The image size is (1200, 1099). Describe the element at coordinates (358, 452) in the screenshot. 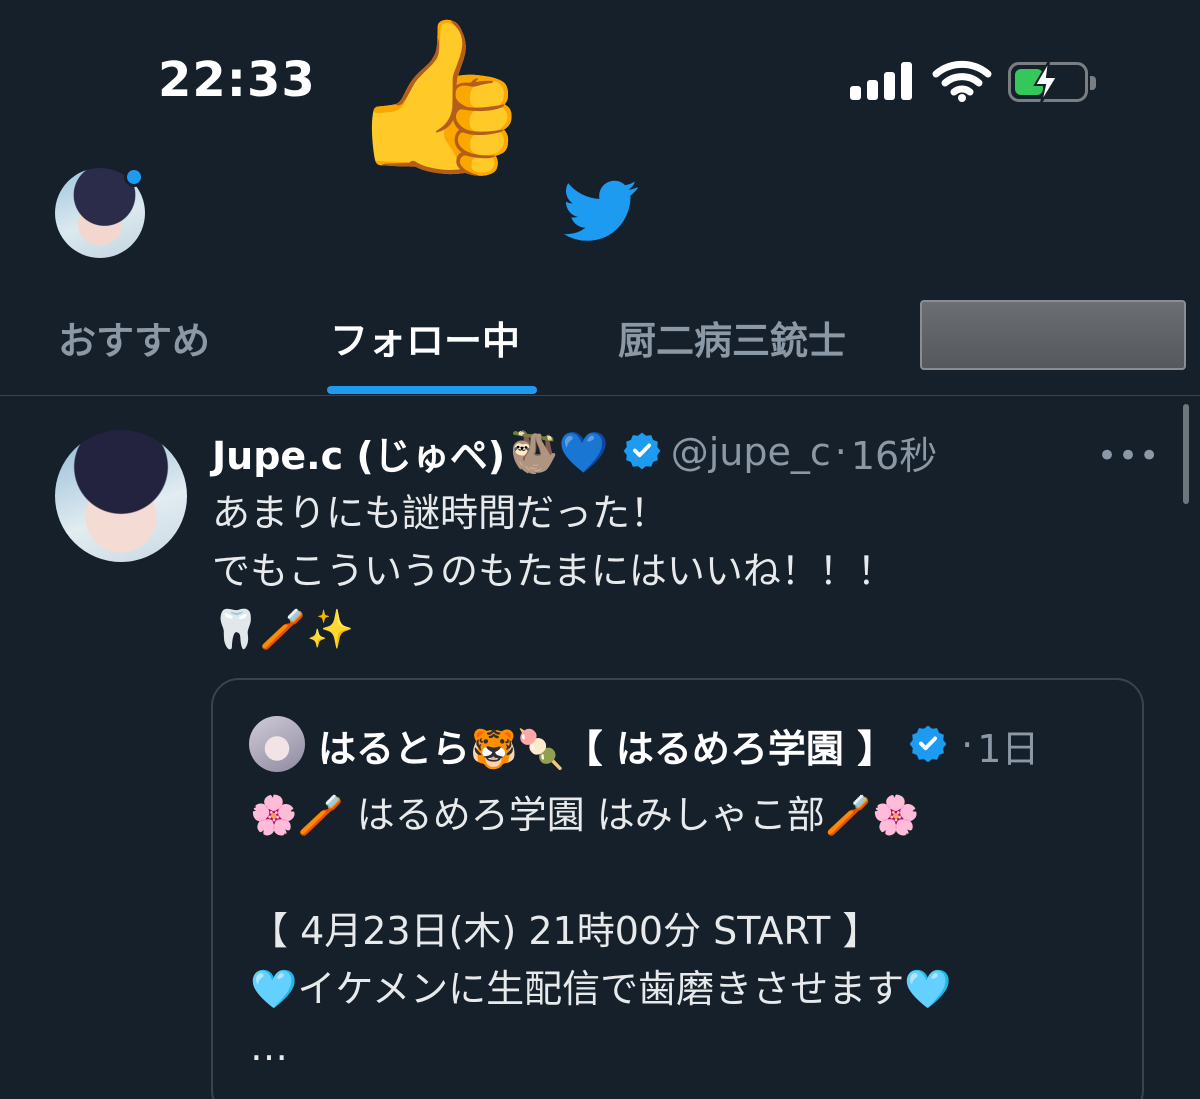

I see `tweet-author-name: Jupe.c (じゅペ)` at that location.